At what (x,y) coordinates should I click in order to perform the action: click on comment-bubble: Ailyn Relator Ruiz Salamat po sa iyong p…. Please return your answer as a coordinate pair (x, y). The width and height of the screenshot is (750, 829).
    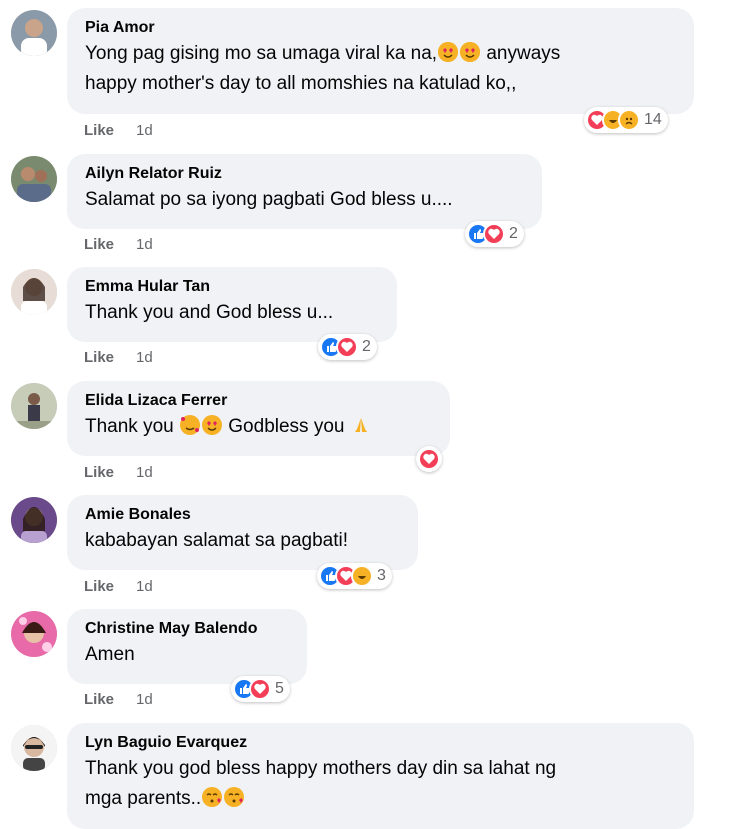
    Looking at the image, I should click on (304, 191).